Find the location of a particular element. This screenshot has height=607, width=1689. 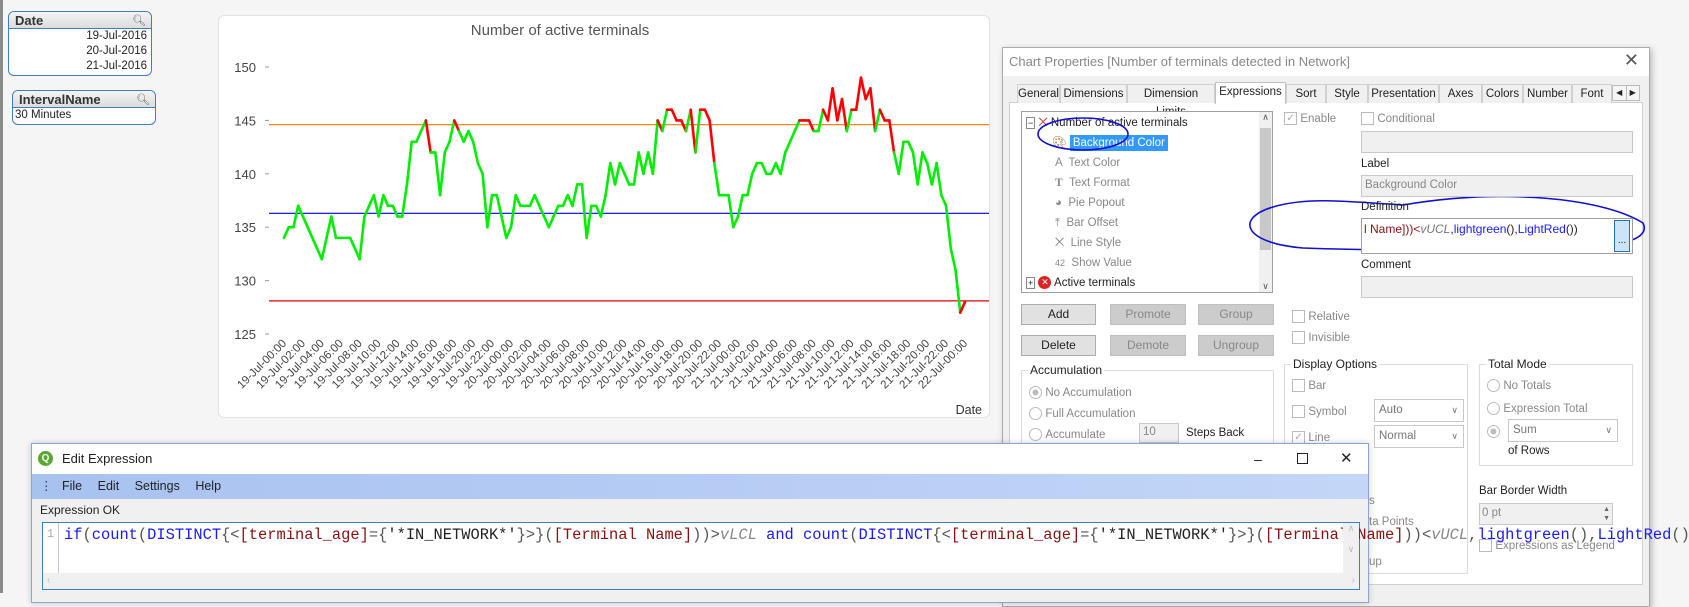

symbol-checkbox: Symbol is located at coordinates (1319, 411).